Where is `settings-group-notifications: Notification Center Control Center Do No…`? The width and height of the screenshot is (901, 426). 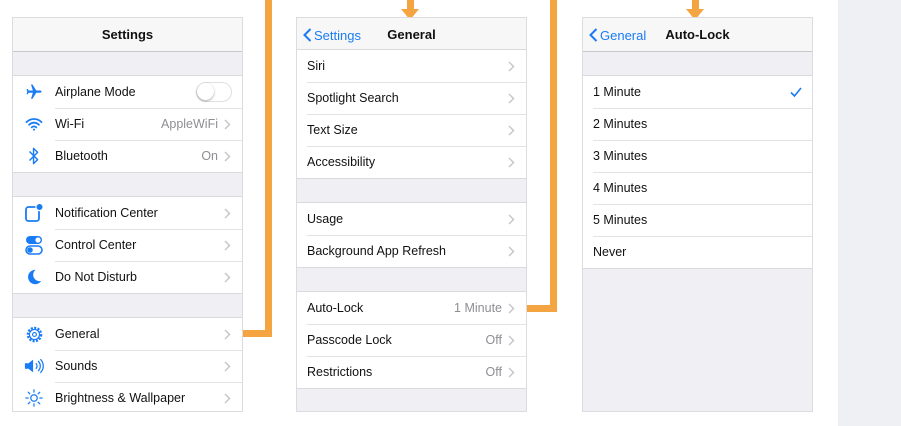 settings-group-notifications: Notification Center Control Center Do No… is located at coordinates (127, 245).